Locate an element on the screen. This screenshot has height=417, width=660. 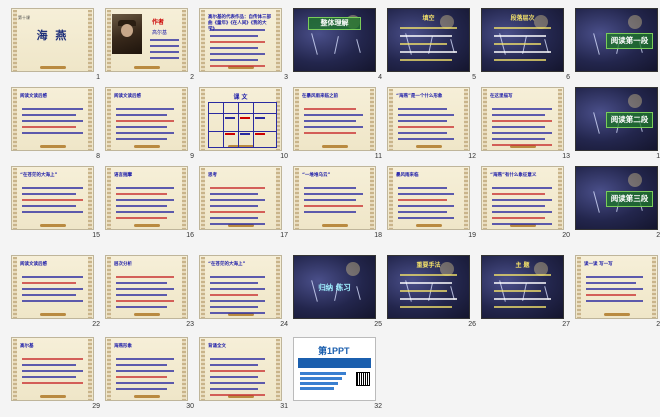
slide-number: 32 is located at coordinates (378, 406).